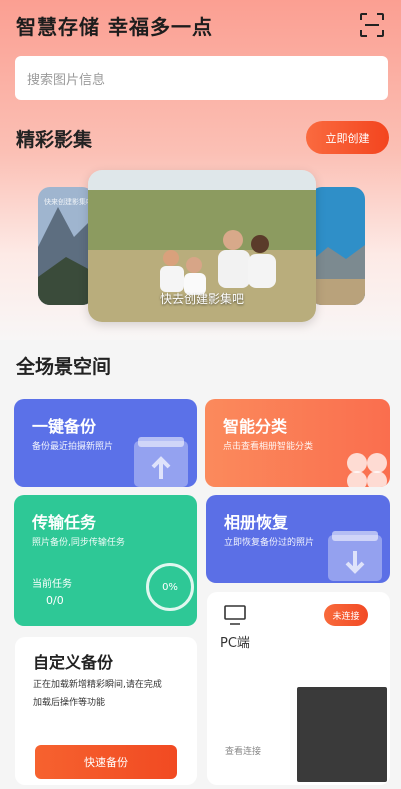 Image resolution: width=401 pixels, height=789 pixels. What do you see at coordinates (268, 447) in the screenshot?
I see `classify-subtitle: 点击查看相册智能分类` at bounding box center [268, 447].